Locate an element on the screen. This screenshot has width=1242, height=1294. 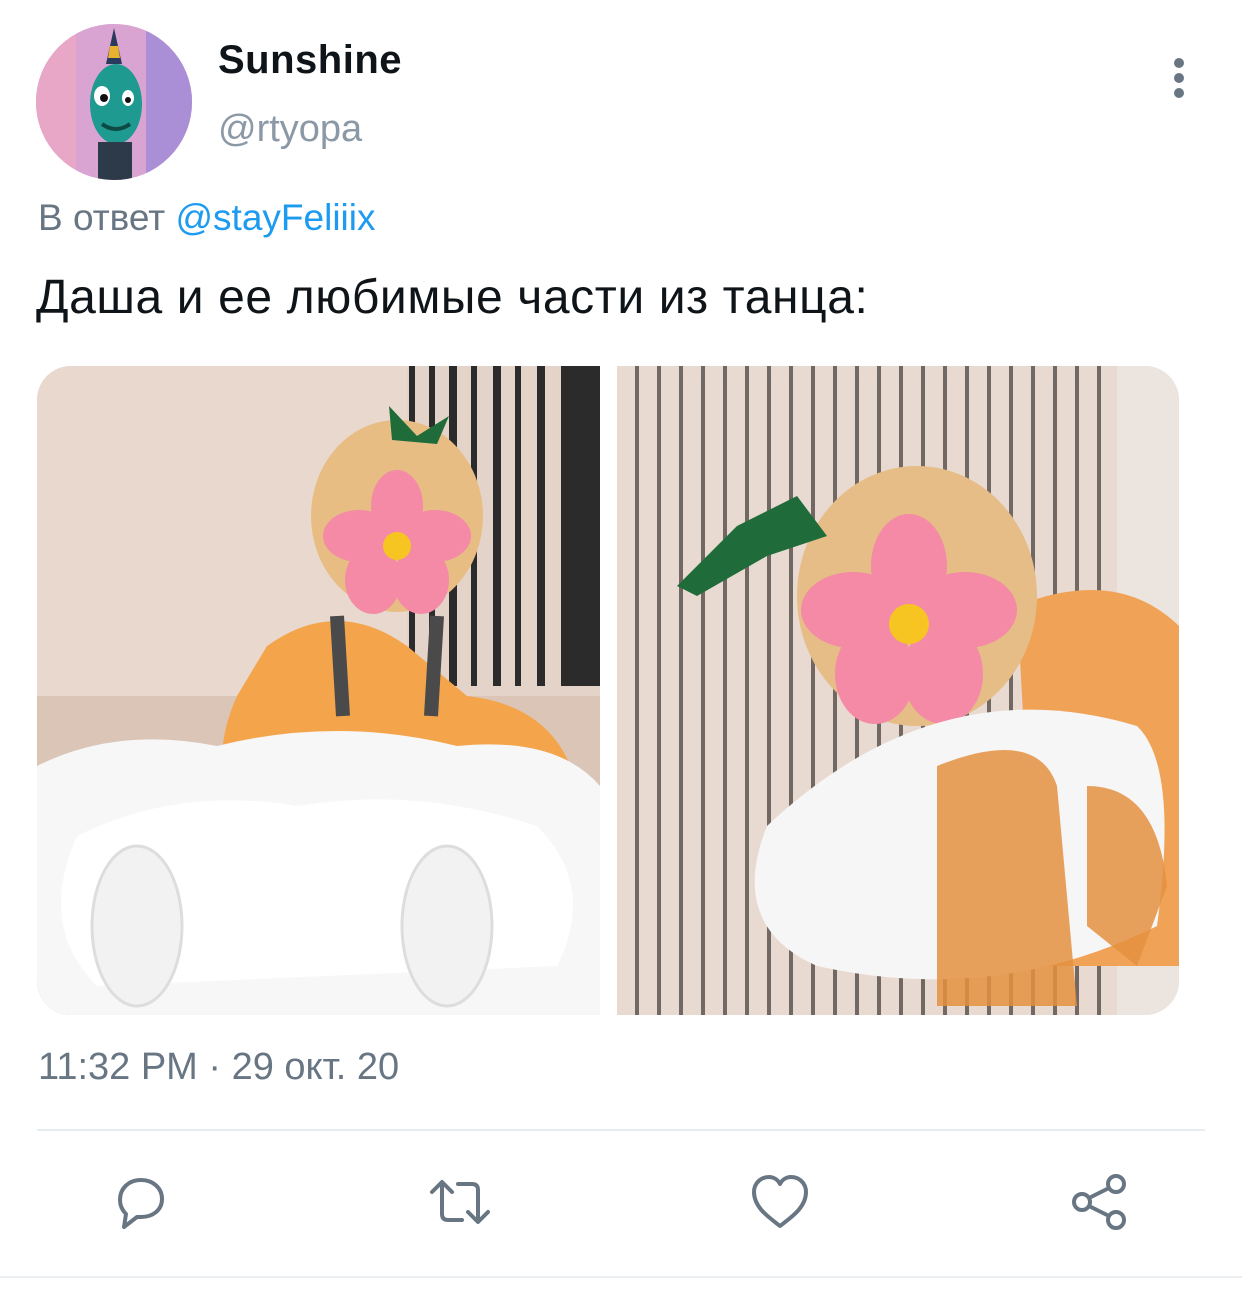
user-handle: @rtyopa is located at coordinates (290, 129).